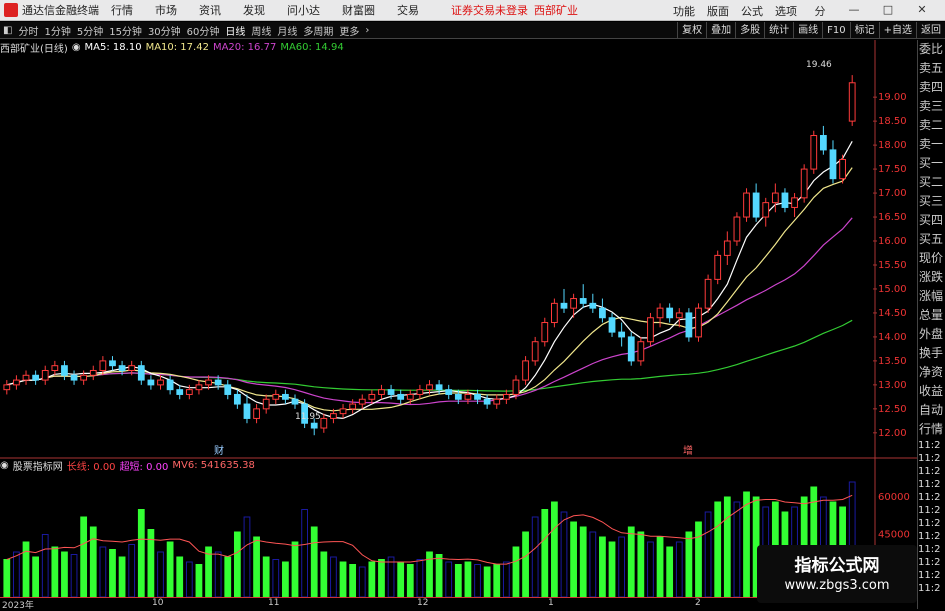 Image resolution: width=945 pixels, height=611 pixels. Describe the element at coordinates (931, 239) in the screenshot. I see `panel-item: 买五` at that location.